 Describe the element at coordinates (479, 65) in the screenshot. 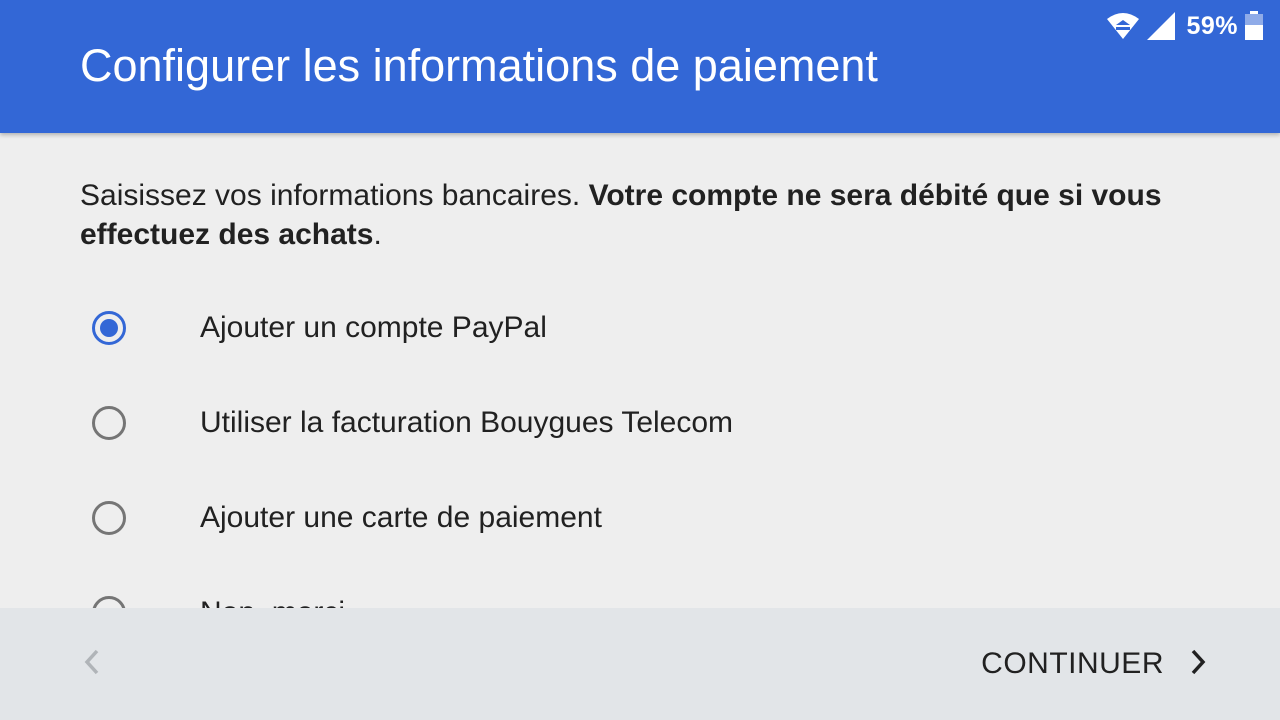

I see `page-title: Configurer les informations de paiement` at that location.